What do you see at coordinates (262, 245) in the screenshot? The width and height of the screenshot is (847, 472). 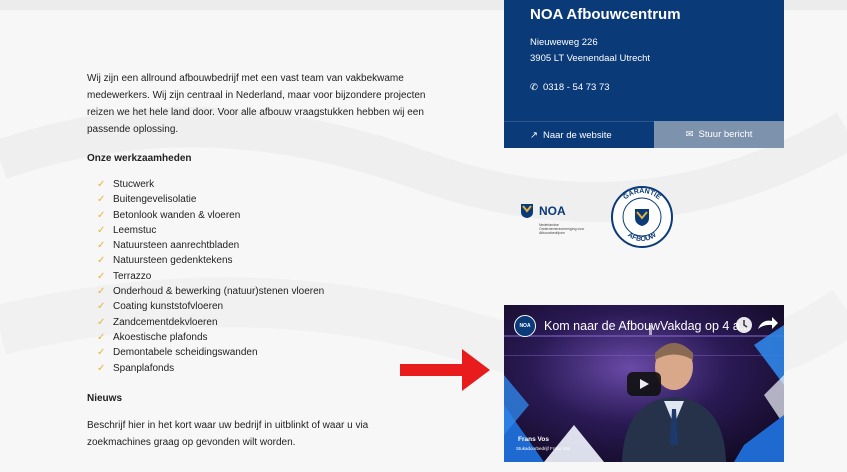 I see `work-list-item: ✓ Natuursteen aanrechtbladen` at bounding box center [262, 245].